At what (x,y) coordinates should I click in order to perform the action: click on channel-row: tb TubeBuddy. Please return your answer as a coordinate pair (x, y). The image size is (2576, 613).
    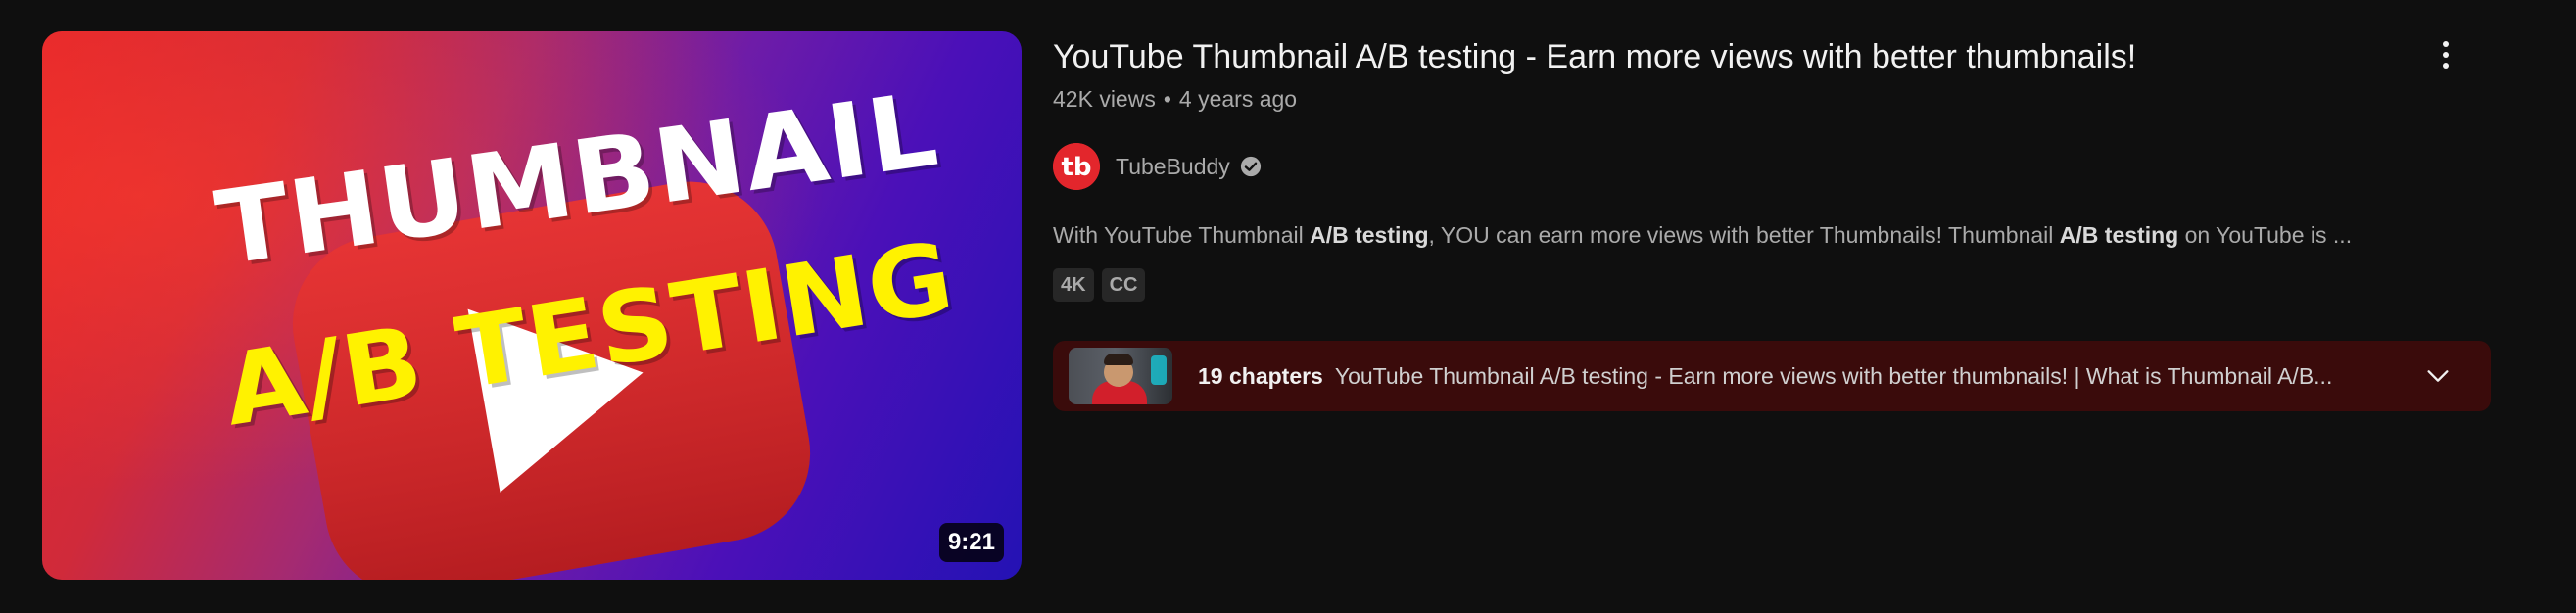
    Looking at the image, I should click on (1157, 166).